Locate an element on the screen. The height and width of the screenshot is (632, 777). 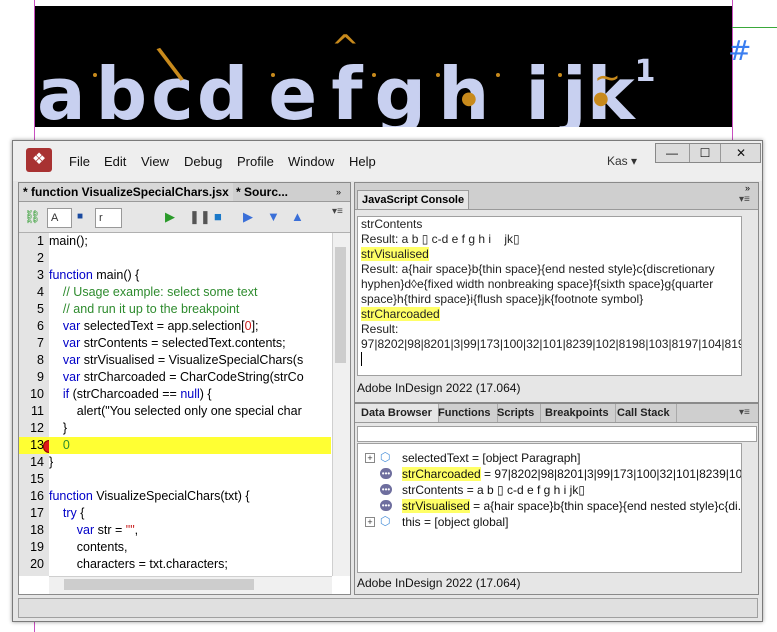
menu-view: View is located at coordinates (155, 161).